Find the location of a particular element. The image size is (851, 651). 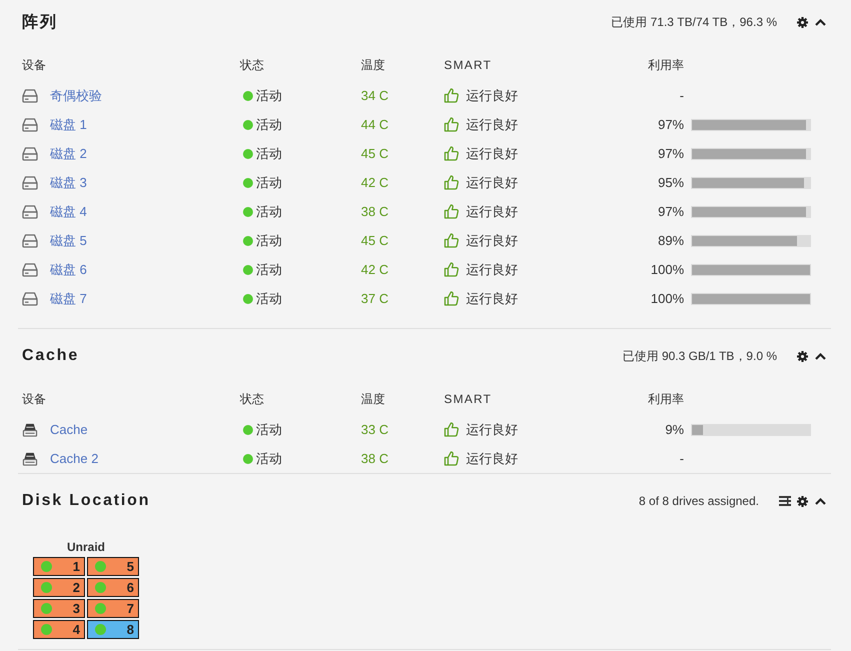

section-title: Cache is located at coordinates (51, 356).